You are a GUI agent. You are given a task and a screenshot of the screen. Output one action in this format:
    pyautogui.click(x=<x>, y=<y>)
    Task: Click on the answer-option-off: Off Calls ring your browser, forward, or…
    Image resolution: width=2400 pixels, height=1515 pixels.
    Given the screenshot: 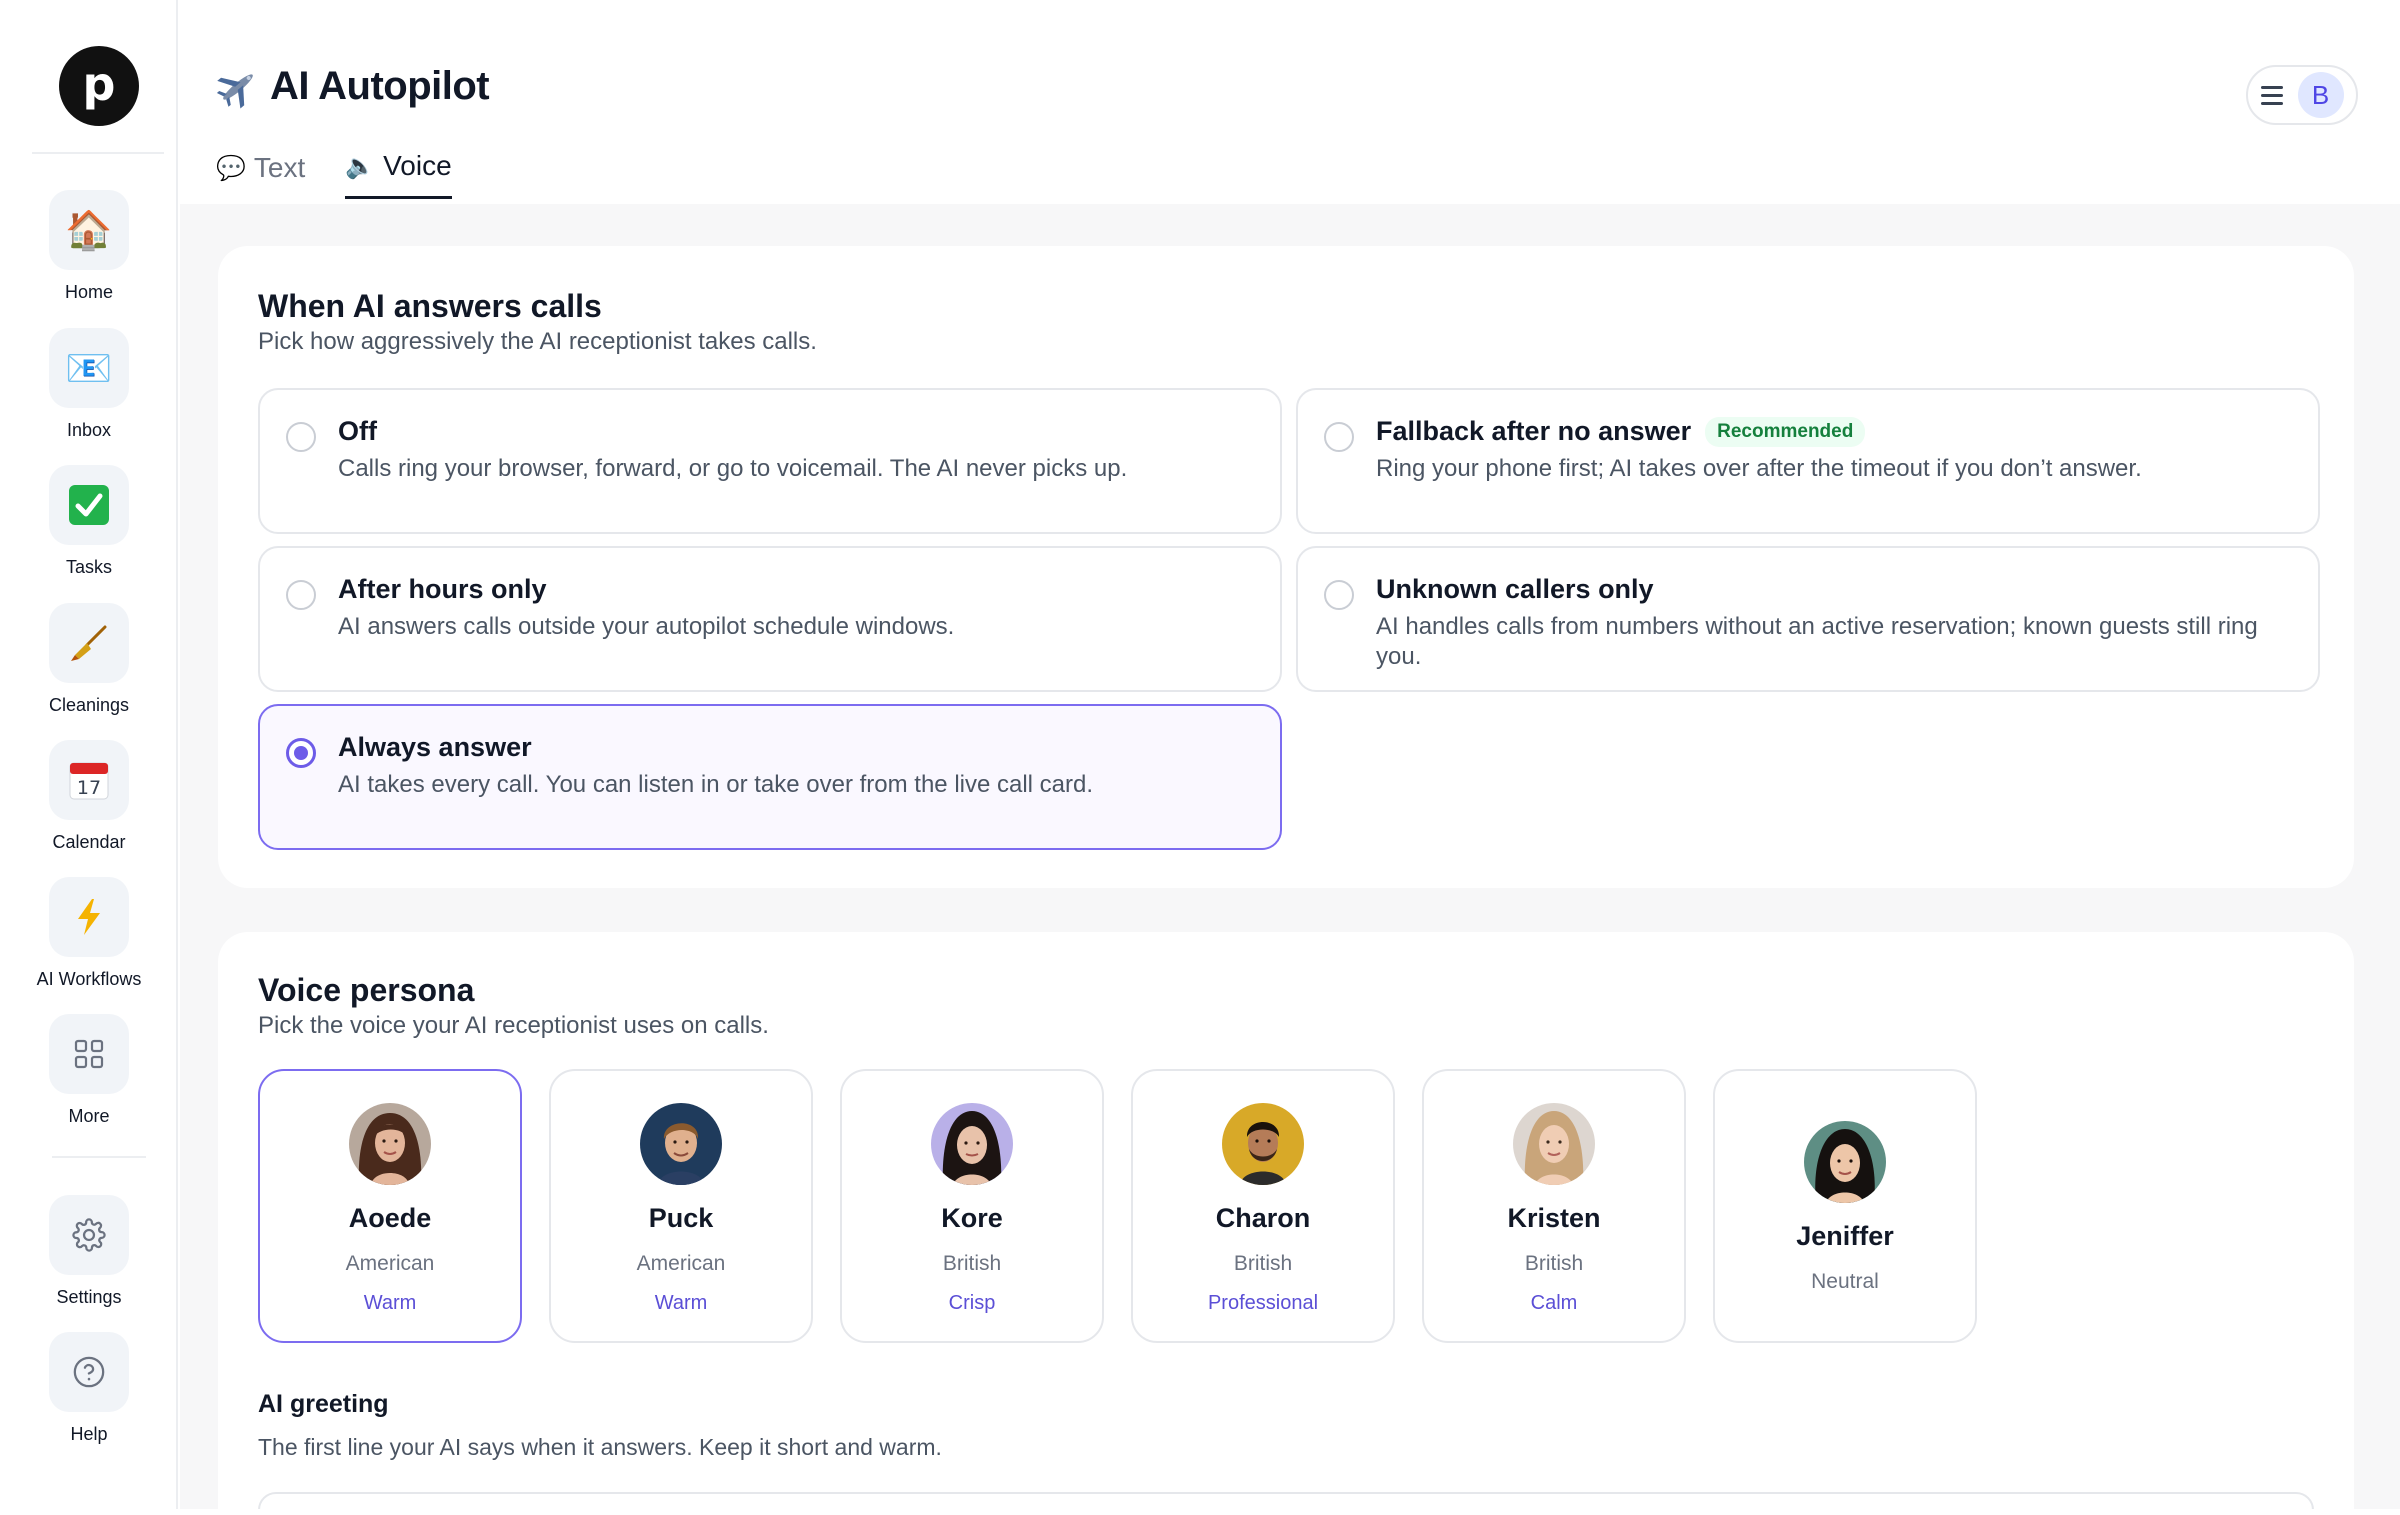 What is the action you would take?
    pyautogui.click(x=770, y=461)
    